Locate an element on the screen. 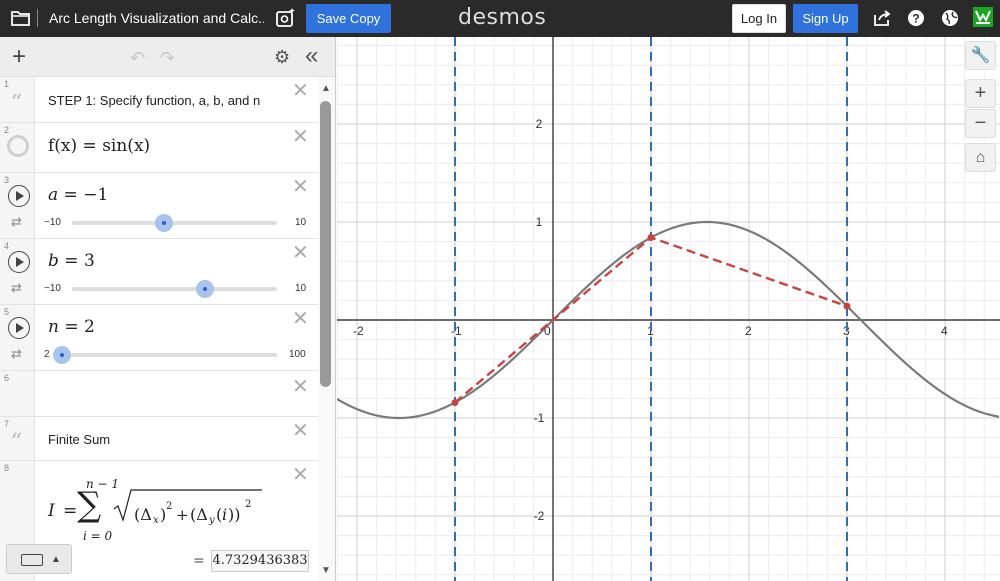 This screenshot has height=581, width=1000. share-icon is located at coordinates (882, 18).